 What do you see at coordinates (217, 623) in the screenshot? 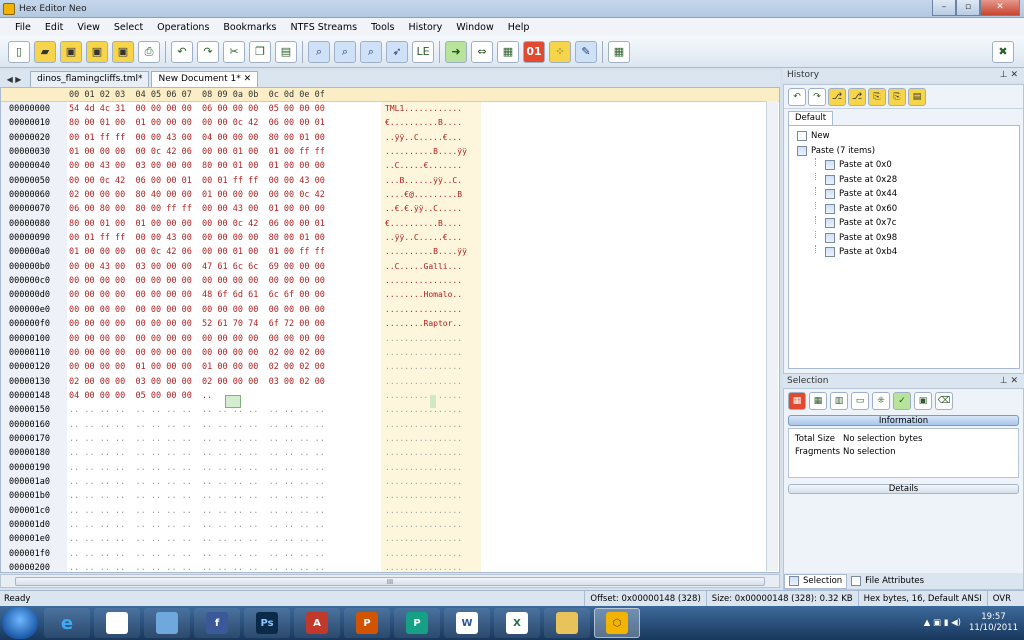
I see `taskbar-facebook: f` at bounding box center [217, 623].